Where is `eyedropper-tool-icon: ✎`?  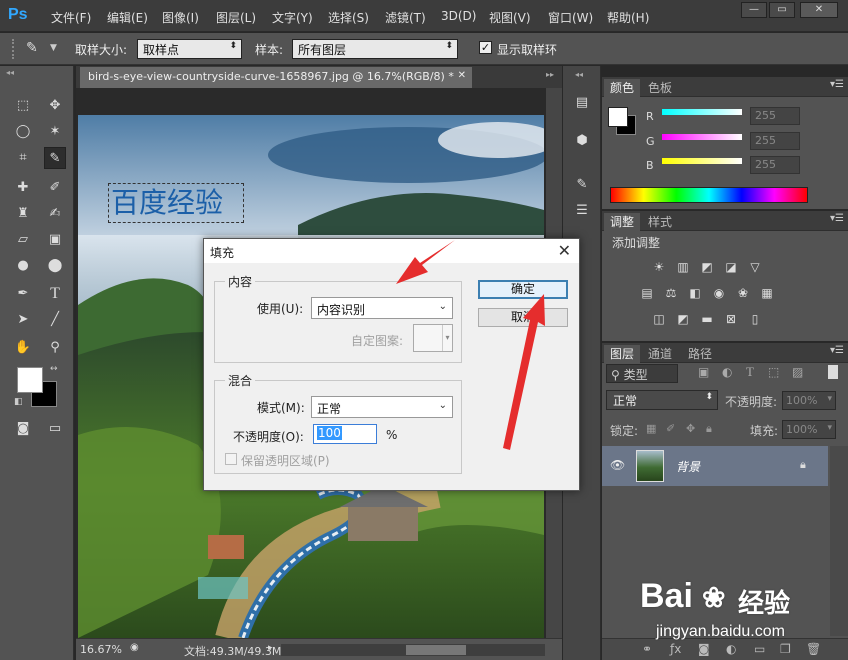 eyedropper-tool-icon: ✎ is located at coordinates (55, 158).